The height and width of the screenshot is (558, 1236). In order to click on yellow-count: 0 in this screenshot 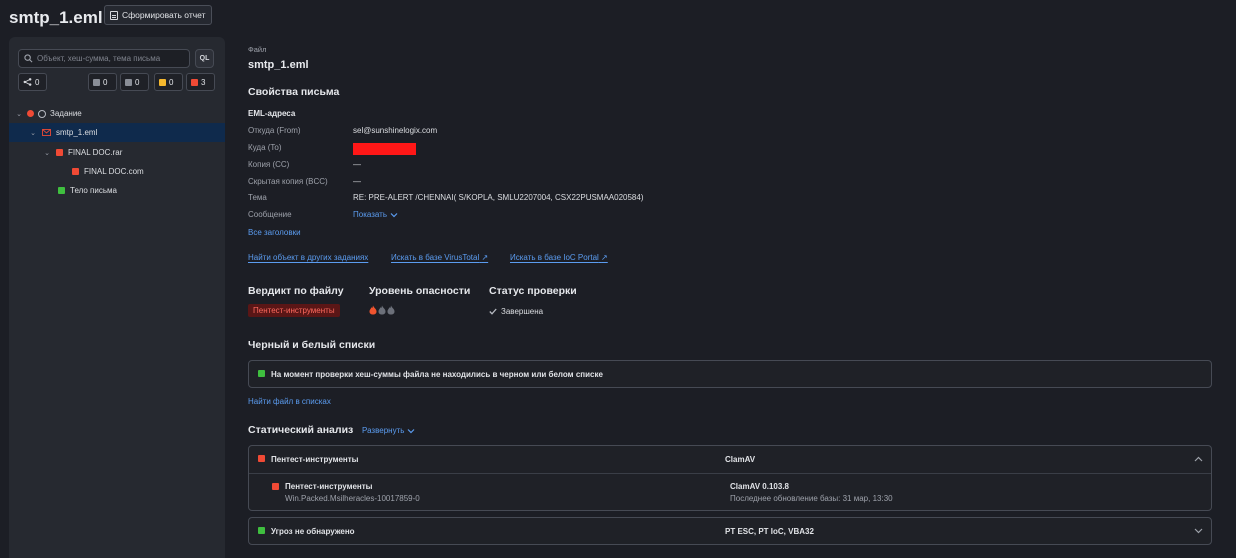, I will do `click(171, 82)`.